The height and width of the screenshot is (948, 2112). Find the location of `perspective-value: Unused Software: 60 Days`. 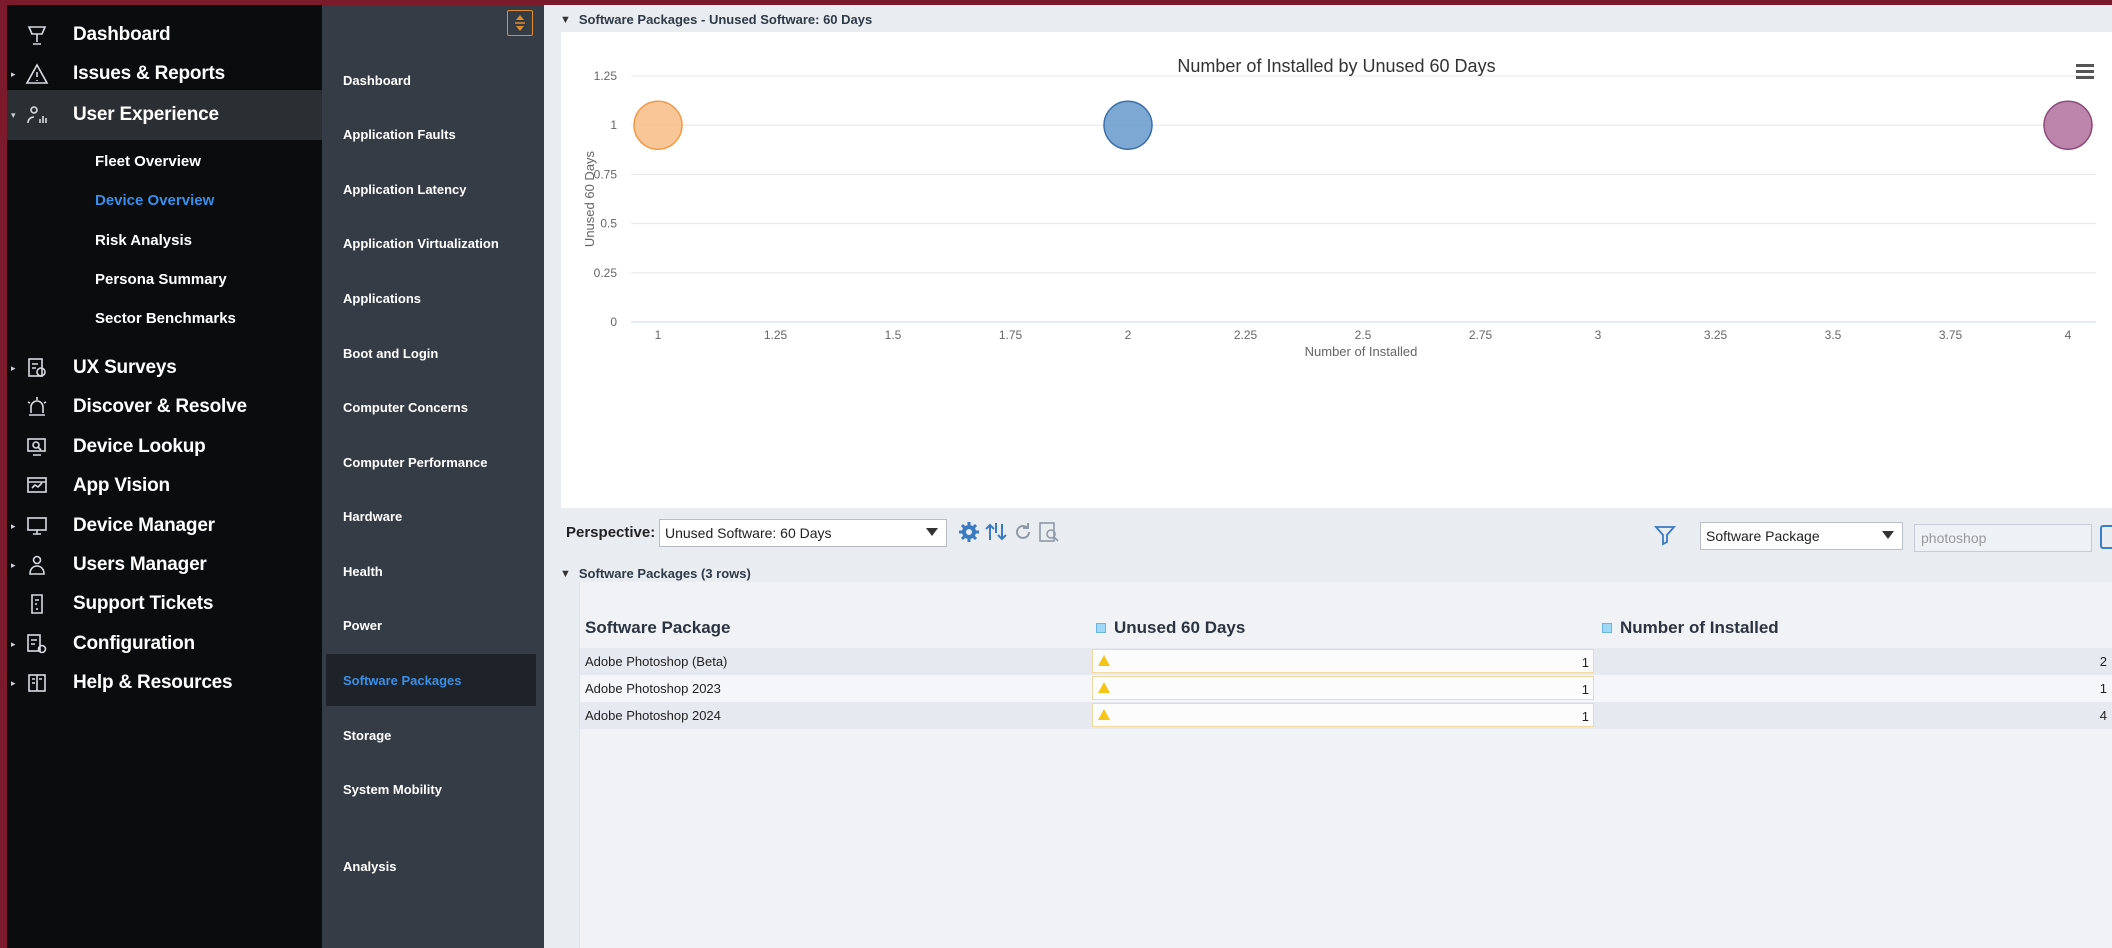

perspective-value: Unused Software: 60 Days is located at coordinates (748, 533).